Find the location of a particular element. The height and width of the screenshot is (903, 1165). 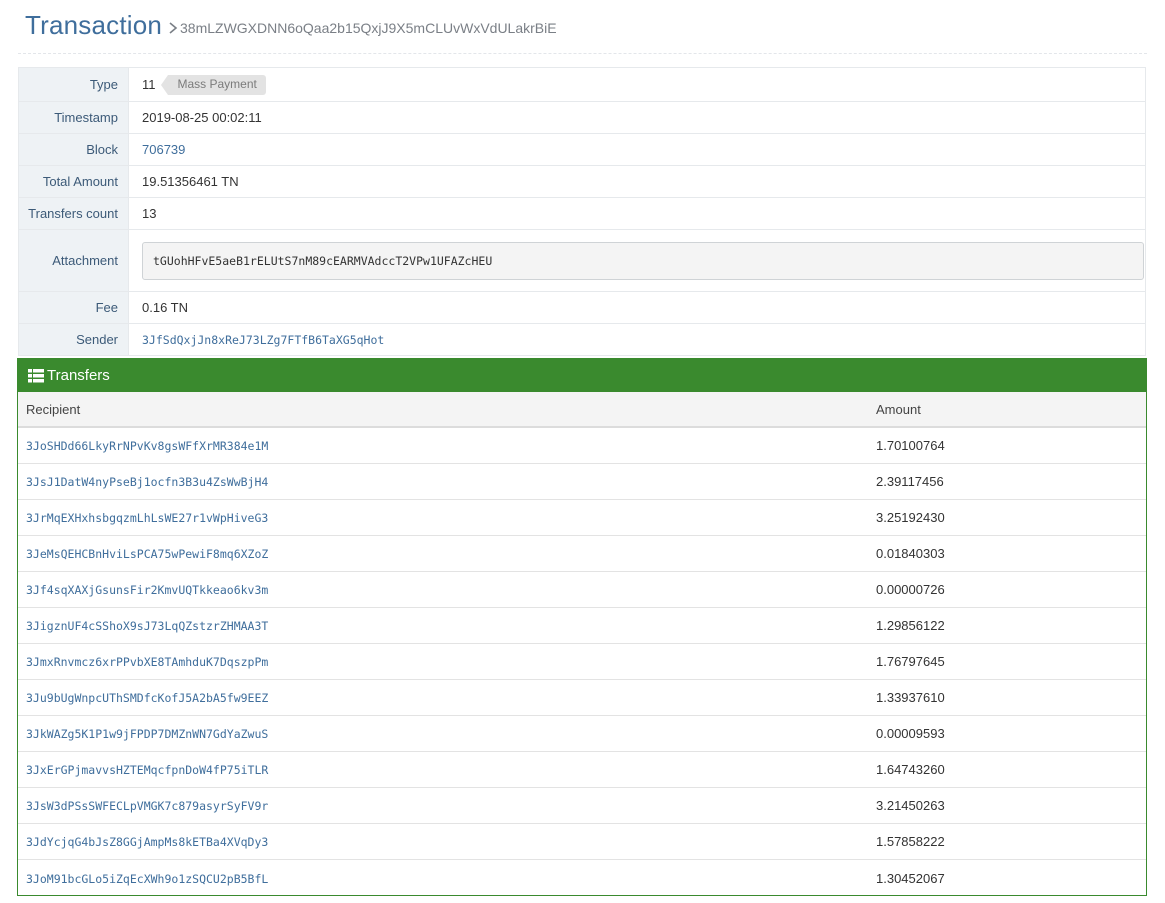

recipient-link: 3JsW3dPSsSWFECLpVMGK7c879asyrSyFV9r is located at coordinates (147, 806).